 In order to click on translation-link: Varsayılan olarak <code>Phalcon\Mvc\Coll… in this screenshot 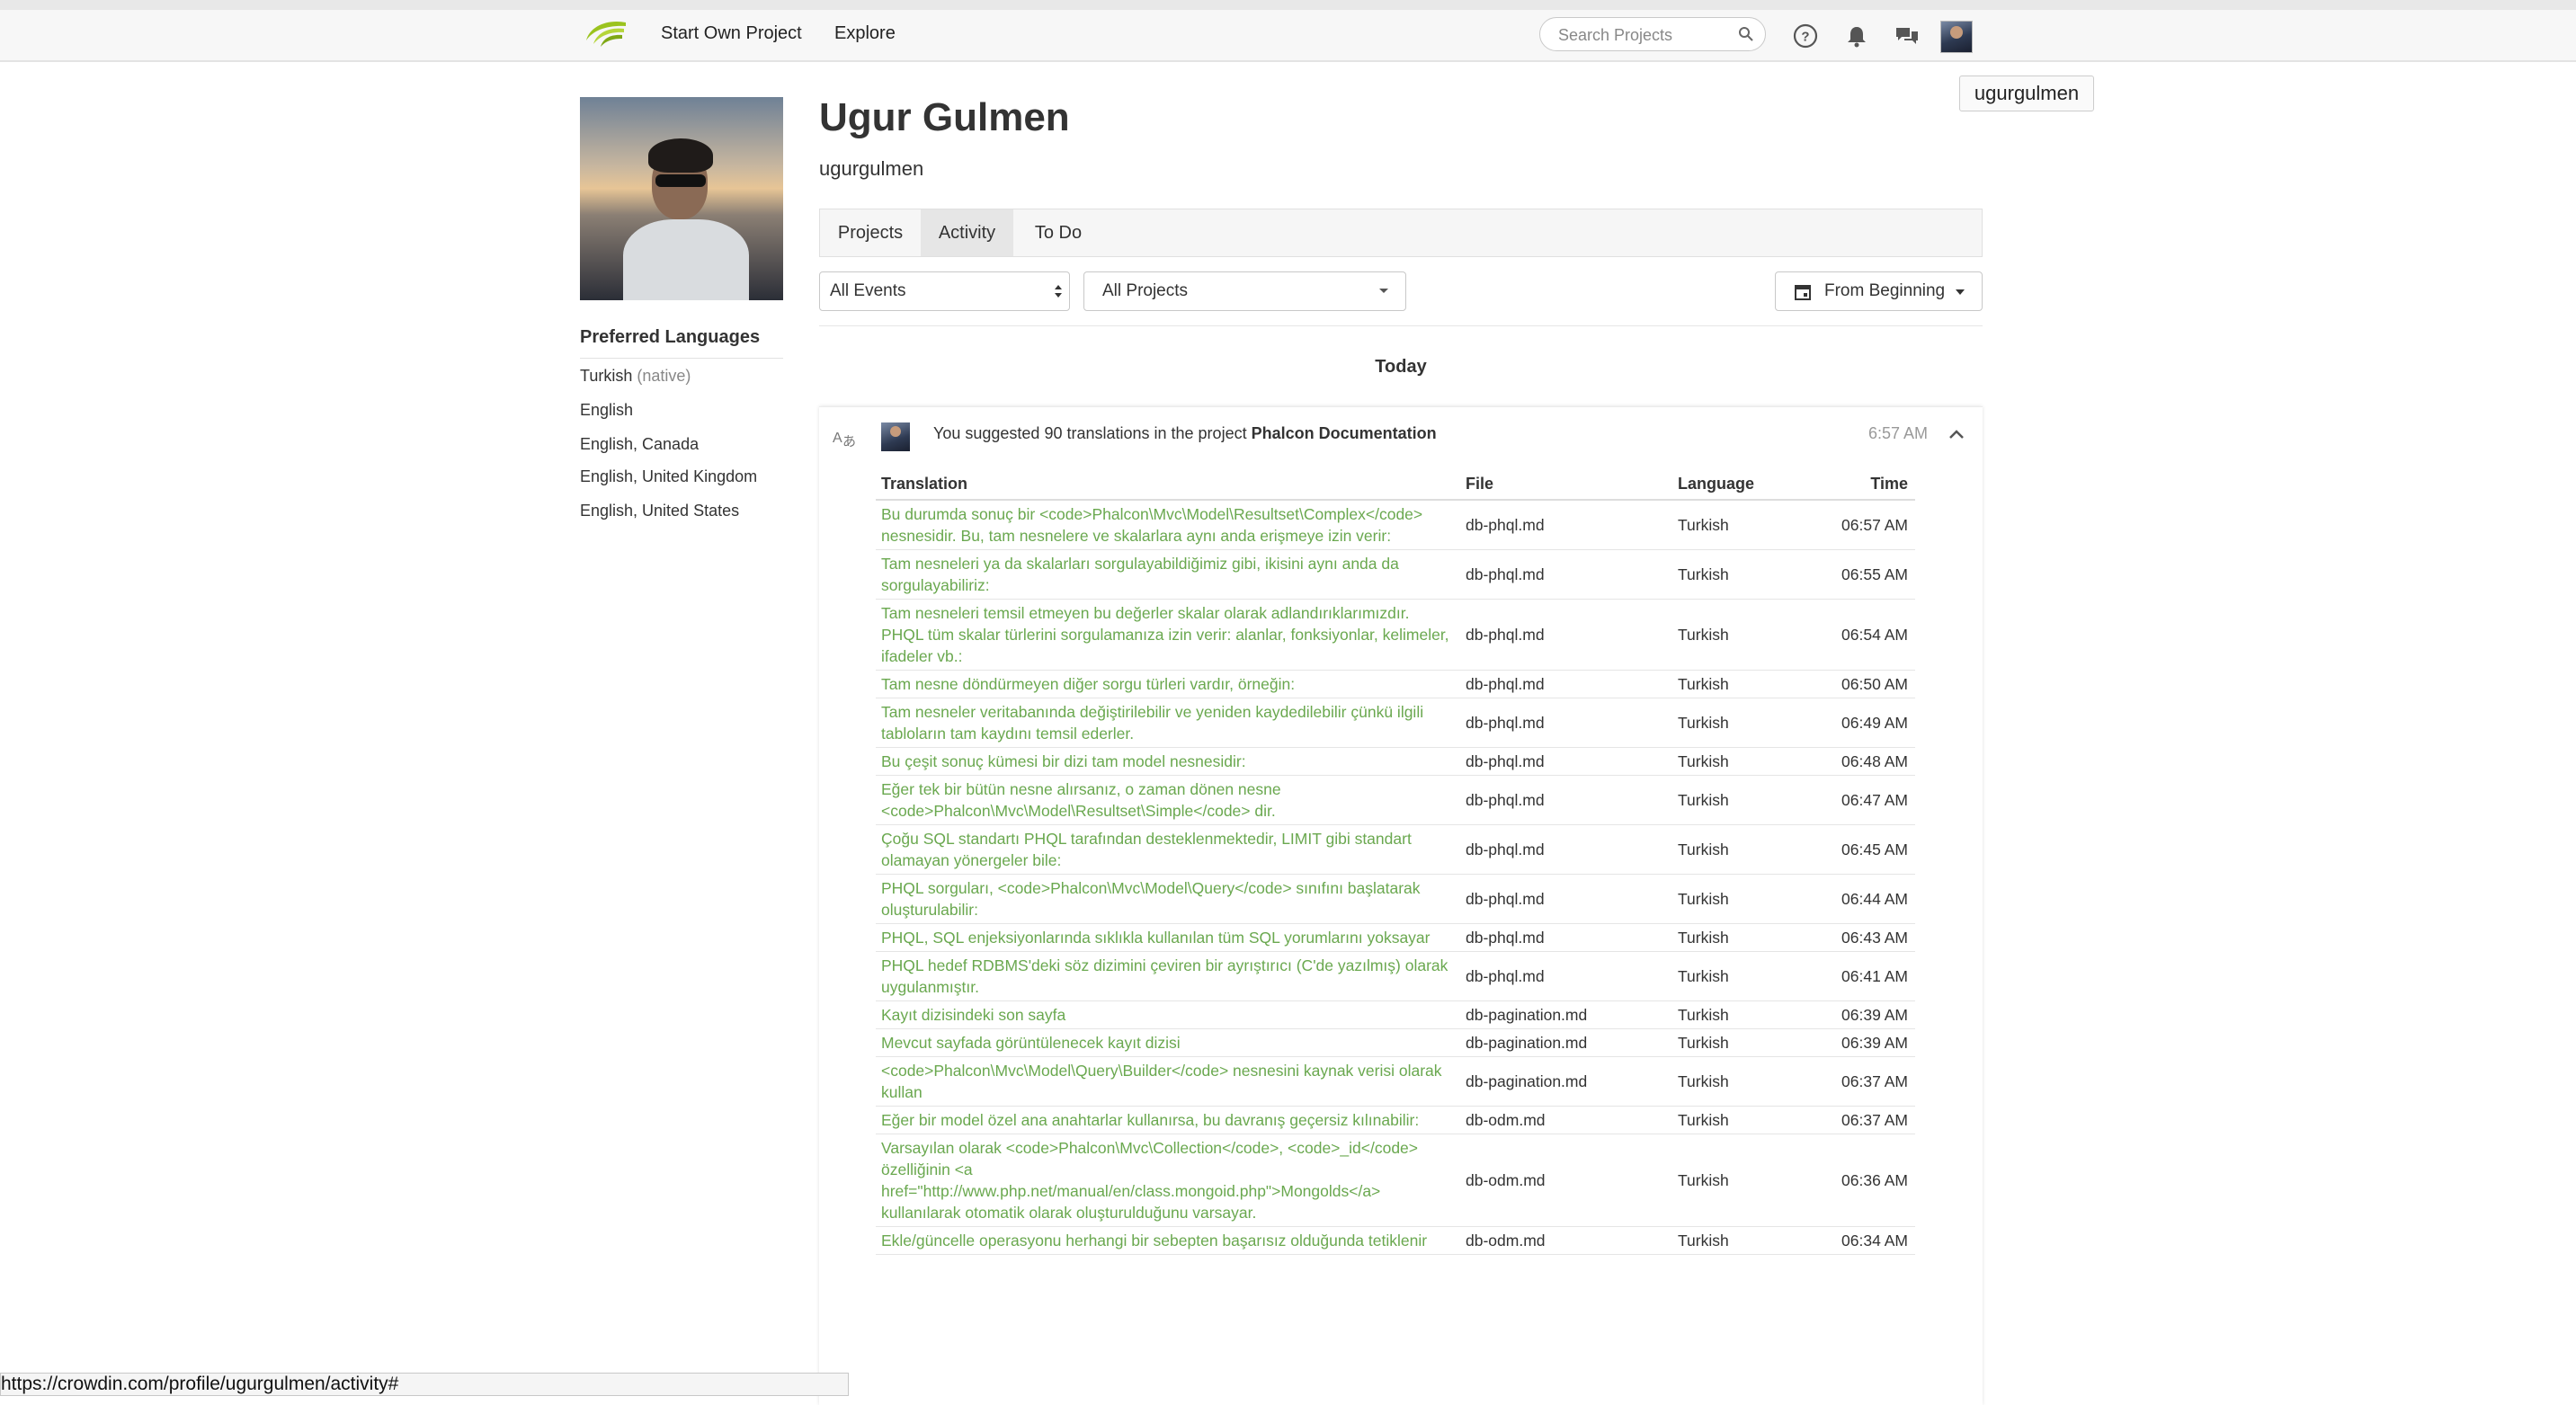, I will do `click(1168, 1180)`.